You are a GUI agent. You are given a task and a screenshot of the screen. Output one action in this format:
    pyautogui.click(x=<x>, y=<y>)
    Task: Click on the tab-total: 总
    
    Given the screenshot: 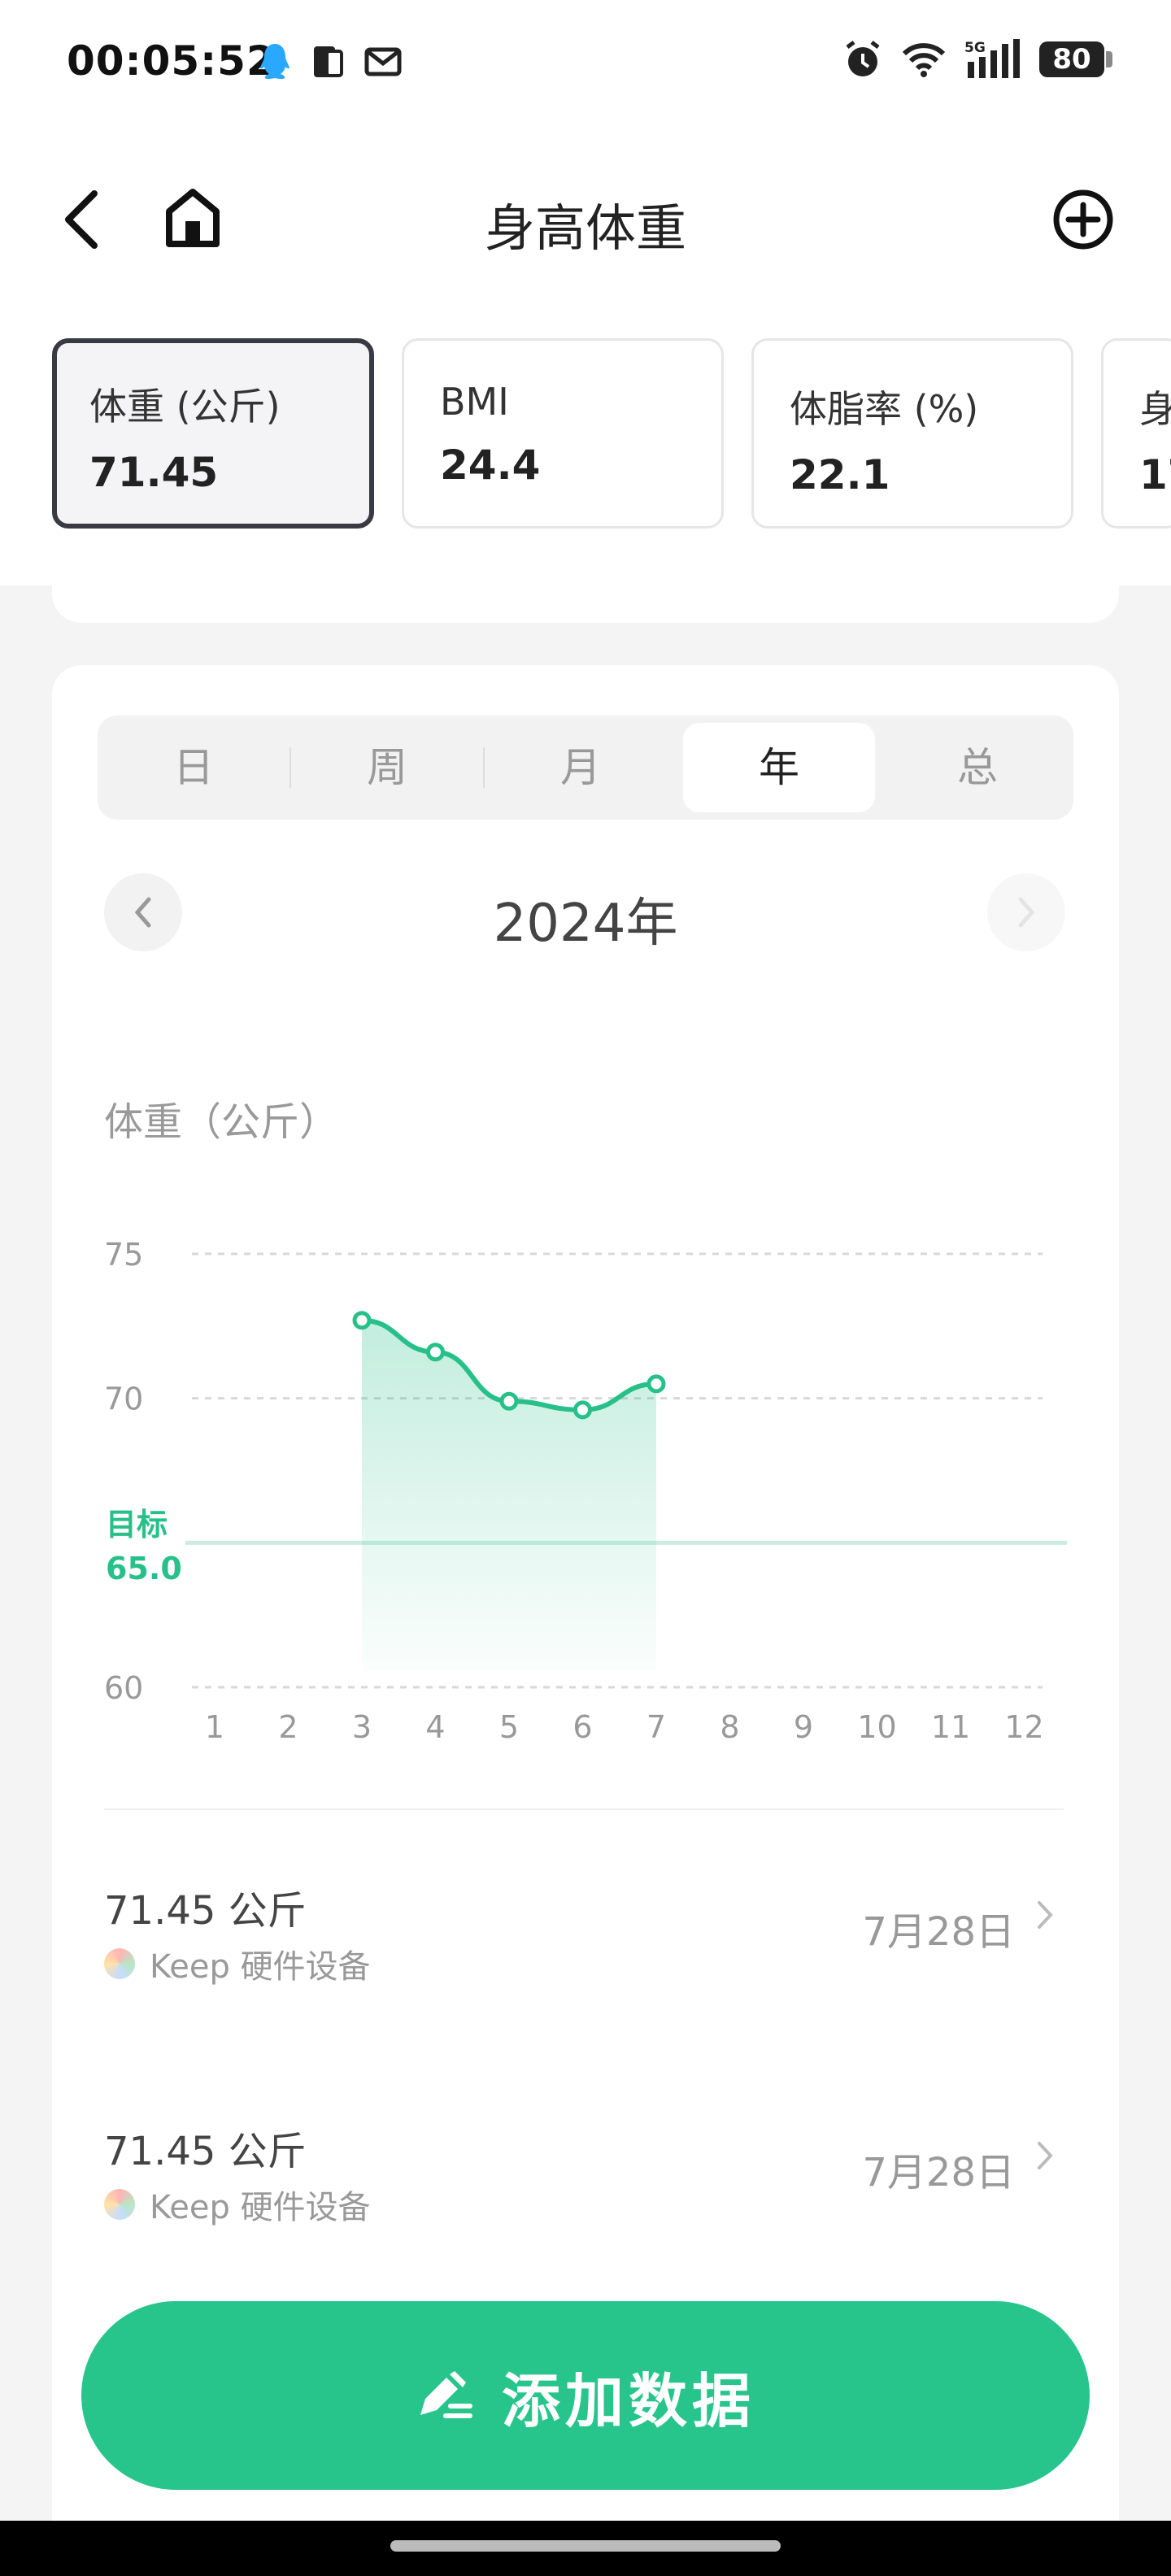 What is the action you would take?
    pyautogui.click(x=978, y=768)
    